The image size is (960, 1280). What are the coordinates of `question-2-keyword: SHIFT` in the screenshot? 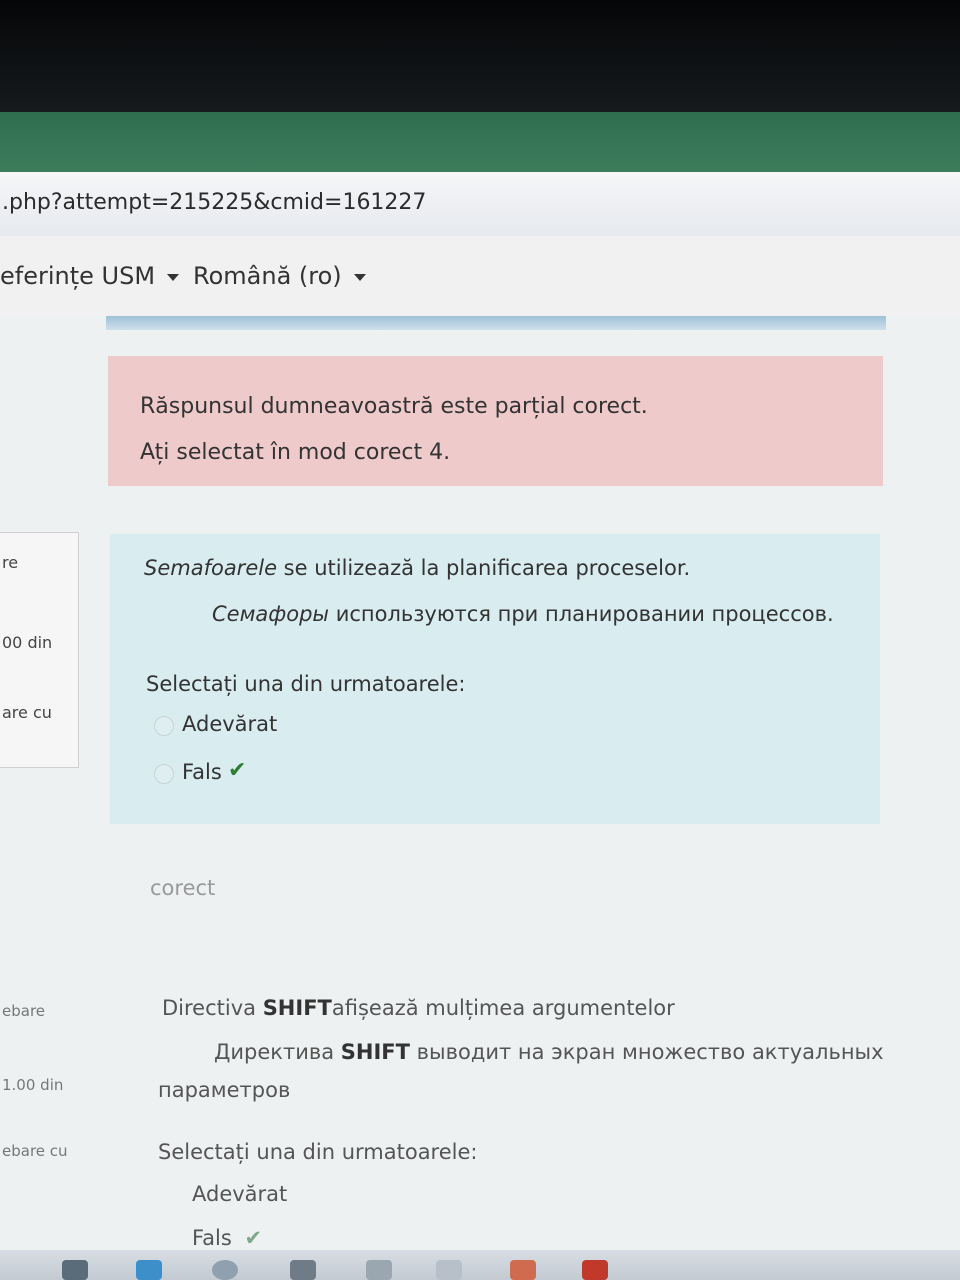 It's located at (297, 1008).